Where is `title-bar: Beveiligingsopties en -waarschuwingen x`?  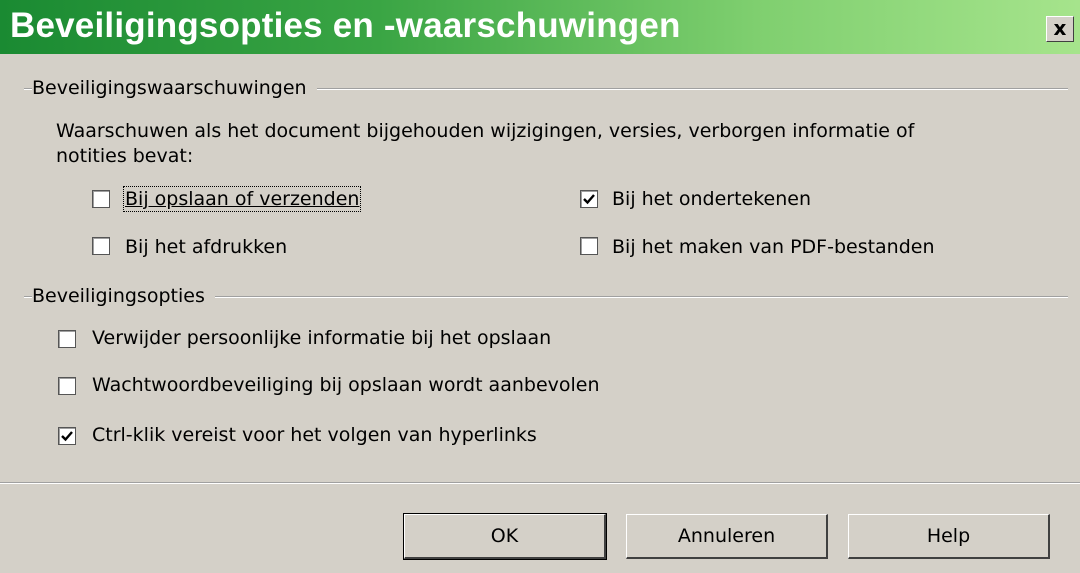
title-bar: Beveiligingsopties en -waarschuwingen x is located at coordinates (540, 27).